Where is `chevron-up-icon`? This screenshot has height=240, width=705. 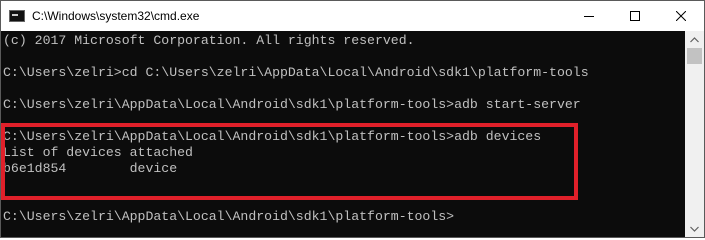 chevron-up-icon is located at coordinates (694, 39).